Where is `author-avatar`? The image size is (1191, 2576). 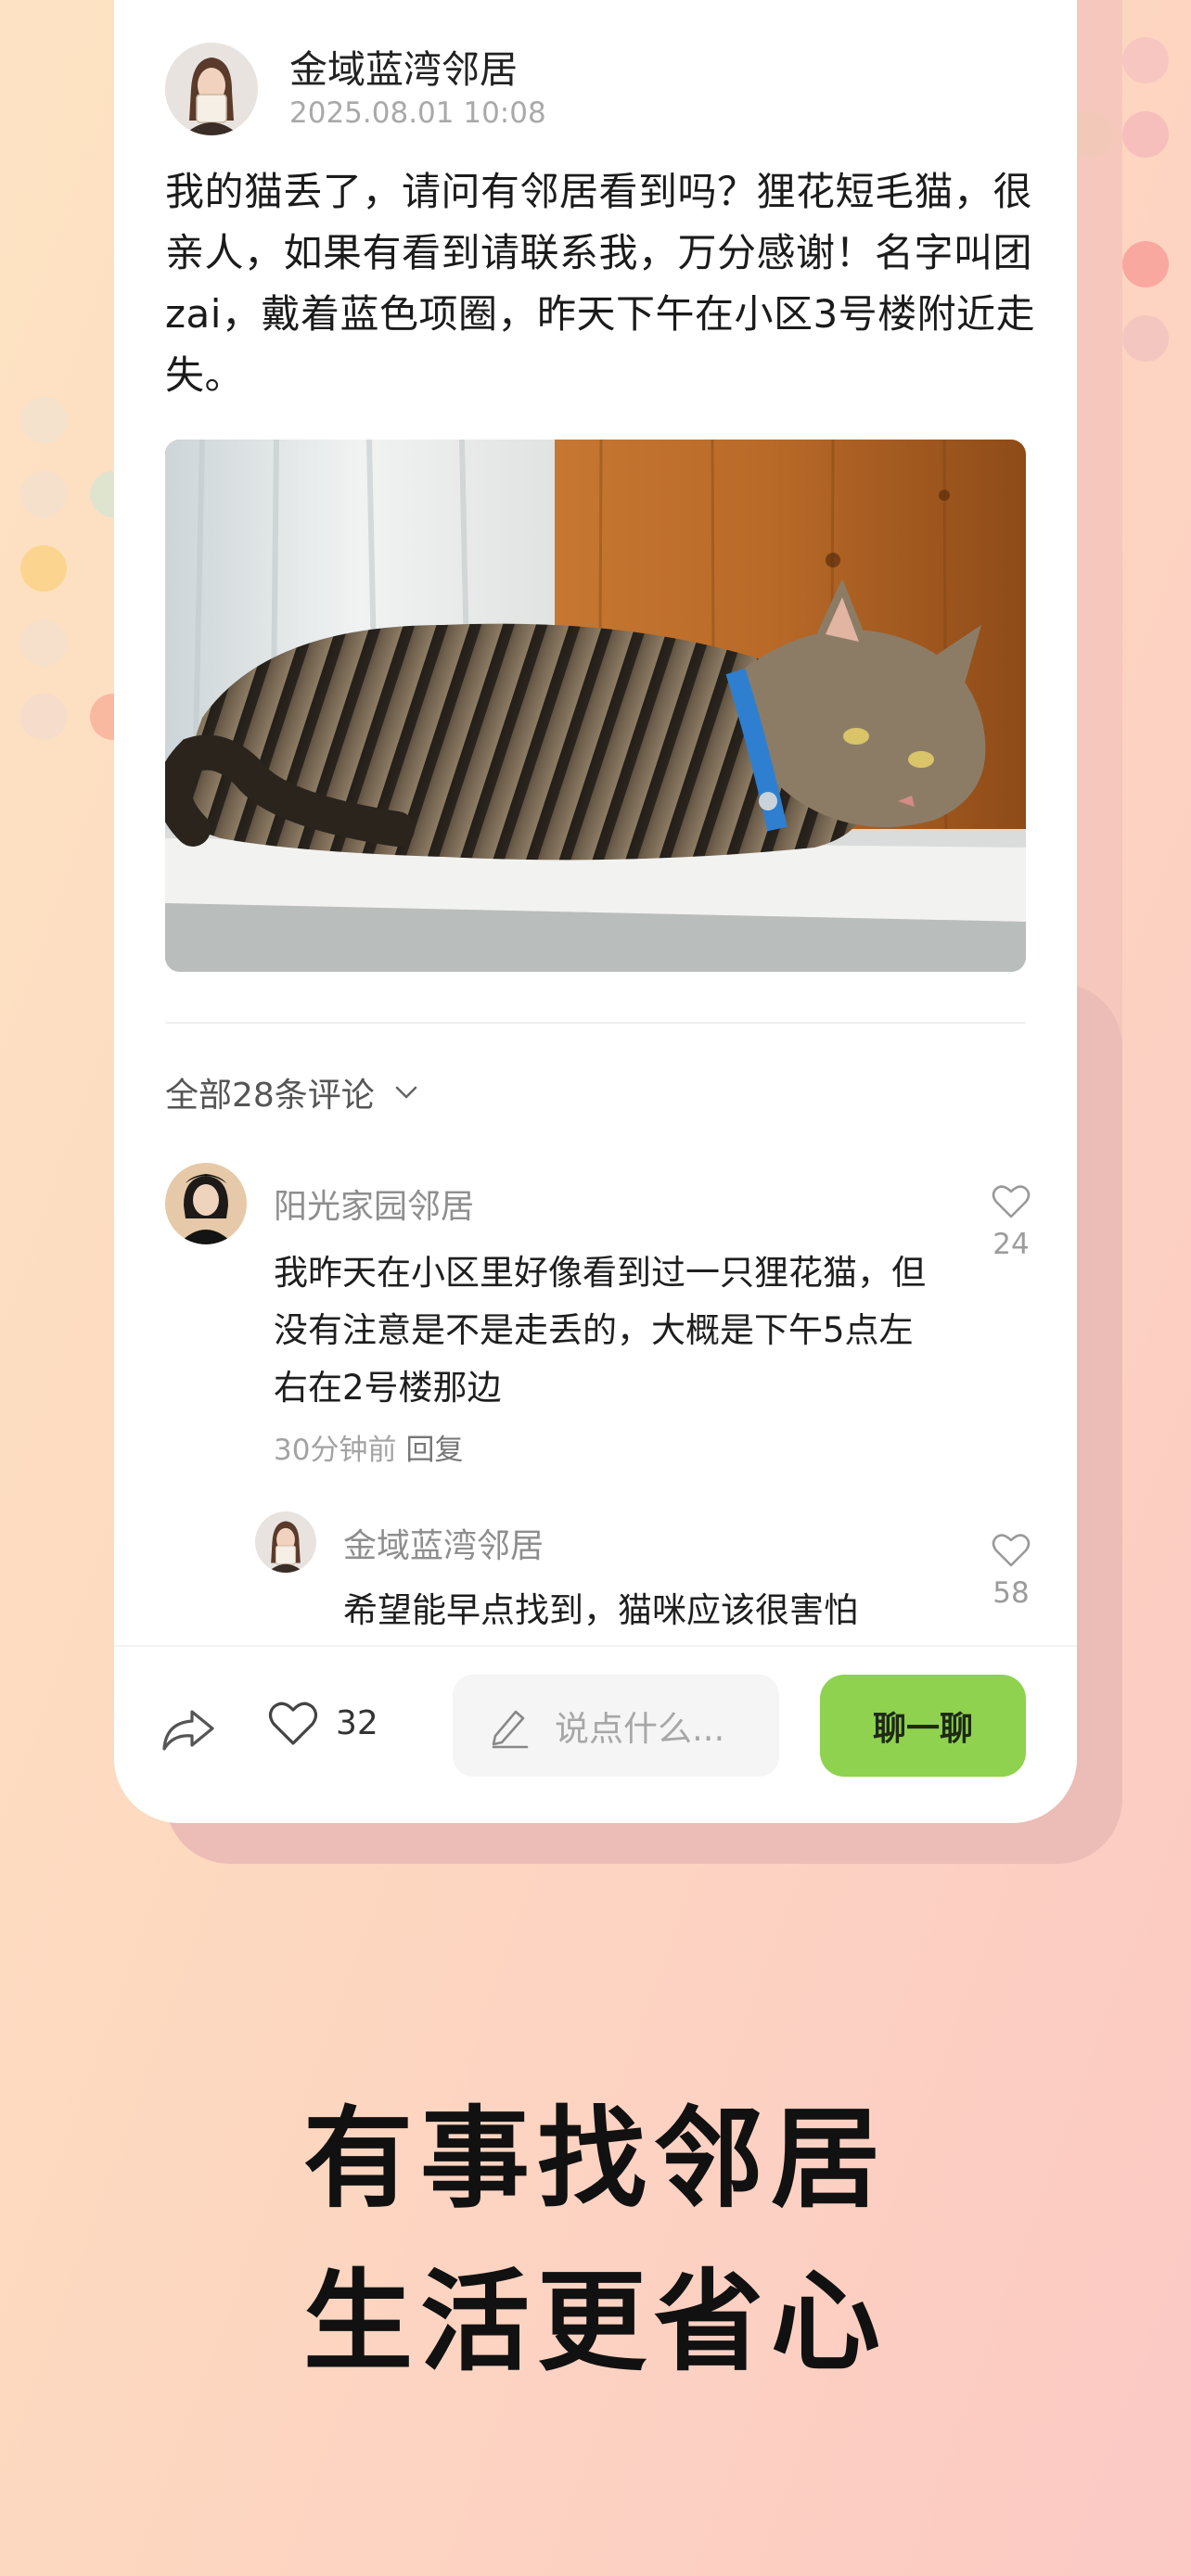
author-avatar is located at coordinates (211, 89).